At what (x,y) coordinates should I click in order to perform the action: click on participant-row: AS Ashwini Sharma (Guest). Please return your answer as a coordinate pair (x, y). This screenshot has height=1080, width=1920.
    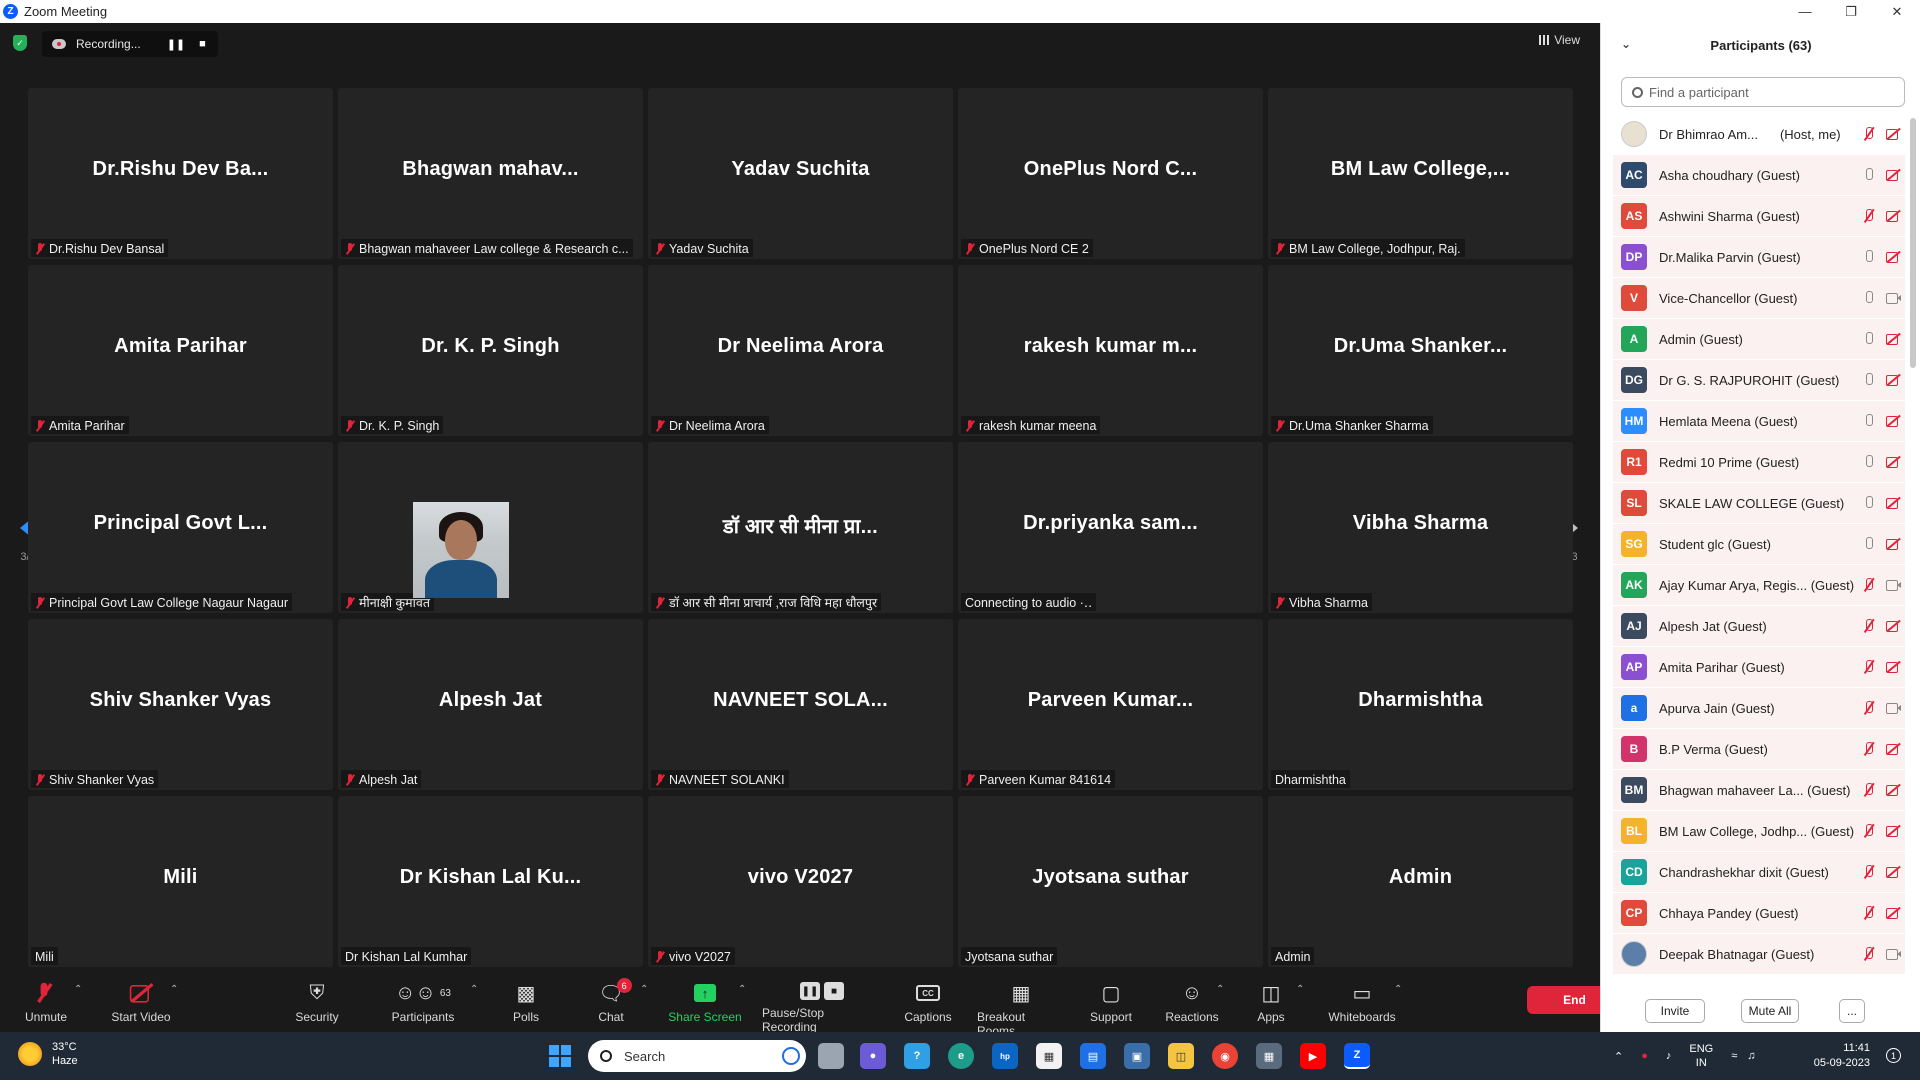
    Looking at the image, I should click on (1759, 216).